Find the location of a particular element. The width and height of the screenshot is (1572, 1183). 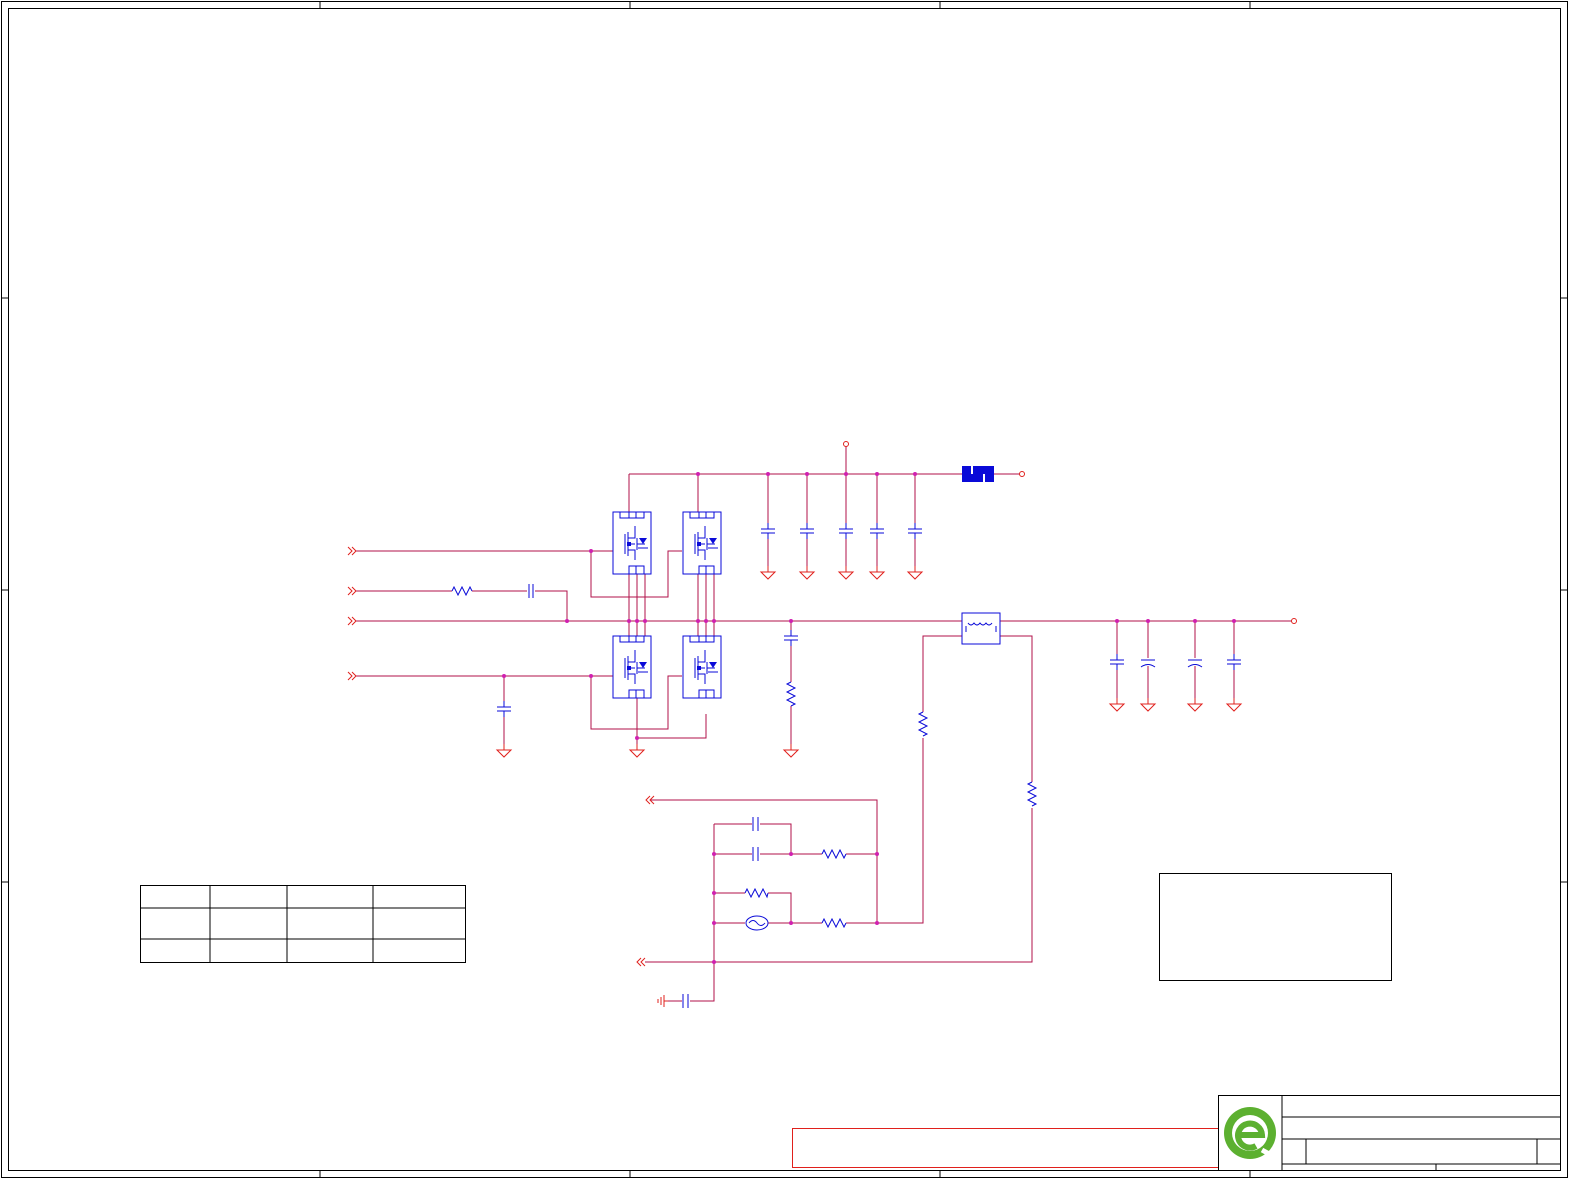

parameter-table is located at coordinates (303, 924).